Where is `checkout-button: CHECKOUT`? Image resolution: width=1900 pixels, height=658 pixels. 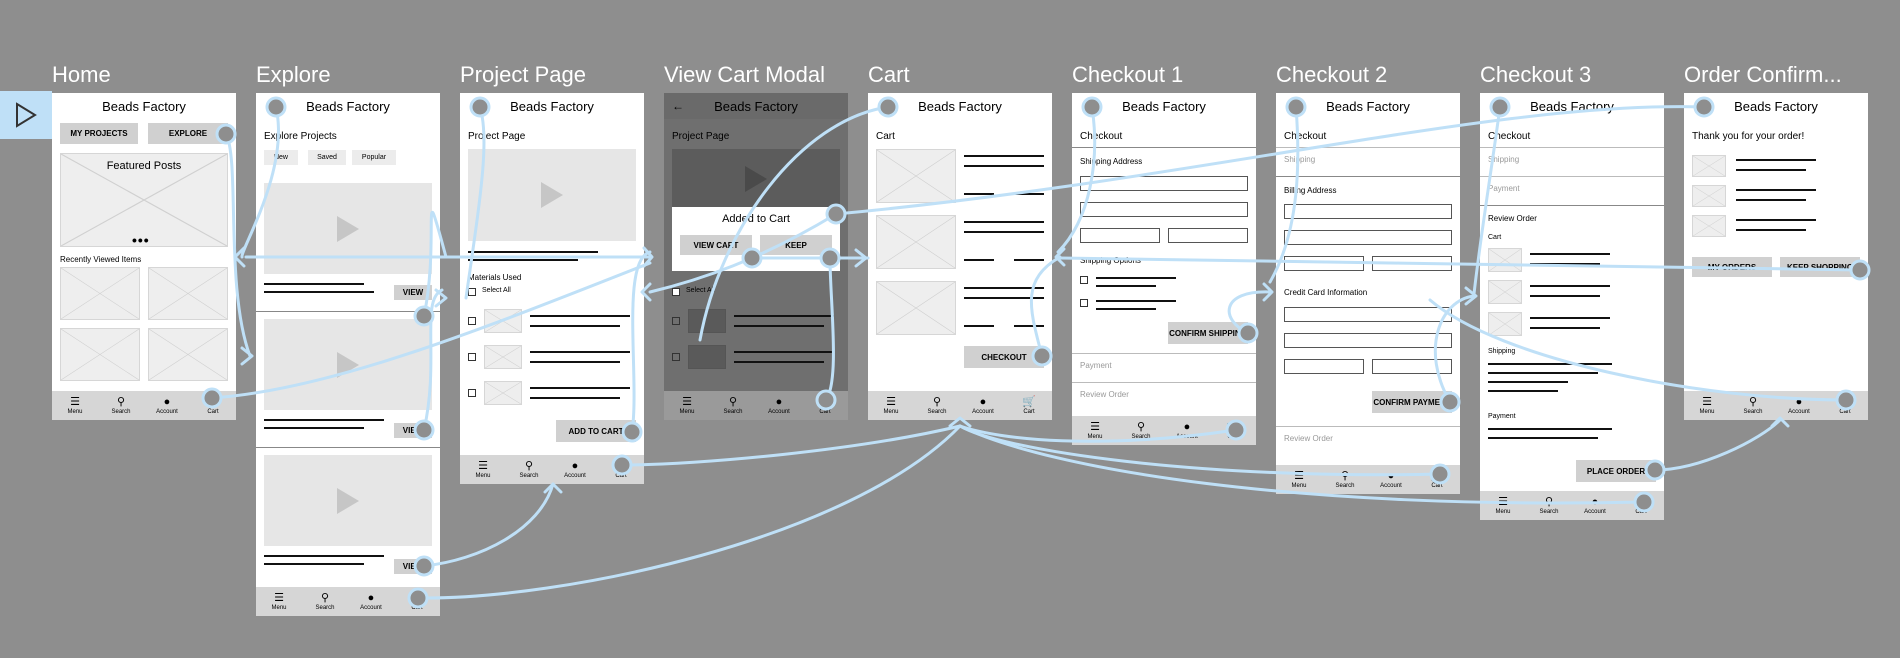 checkout-button: CHECKOUT is located at coordinates (1004, 357).